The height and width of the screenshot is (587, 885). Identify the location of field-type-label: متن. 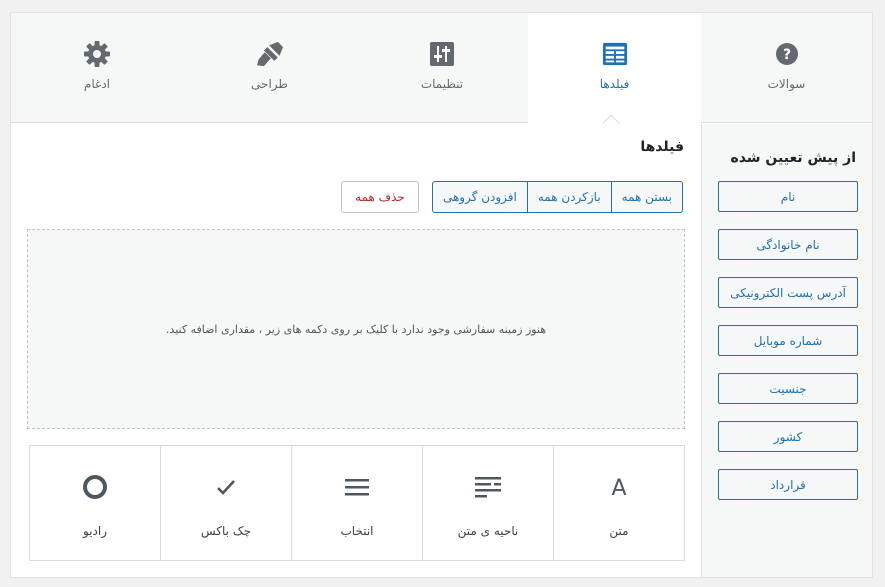
(619, 531).